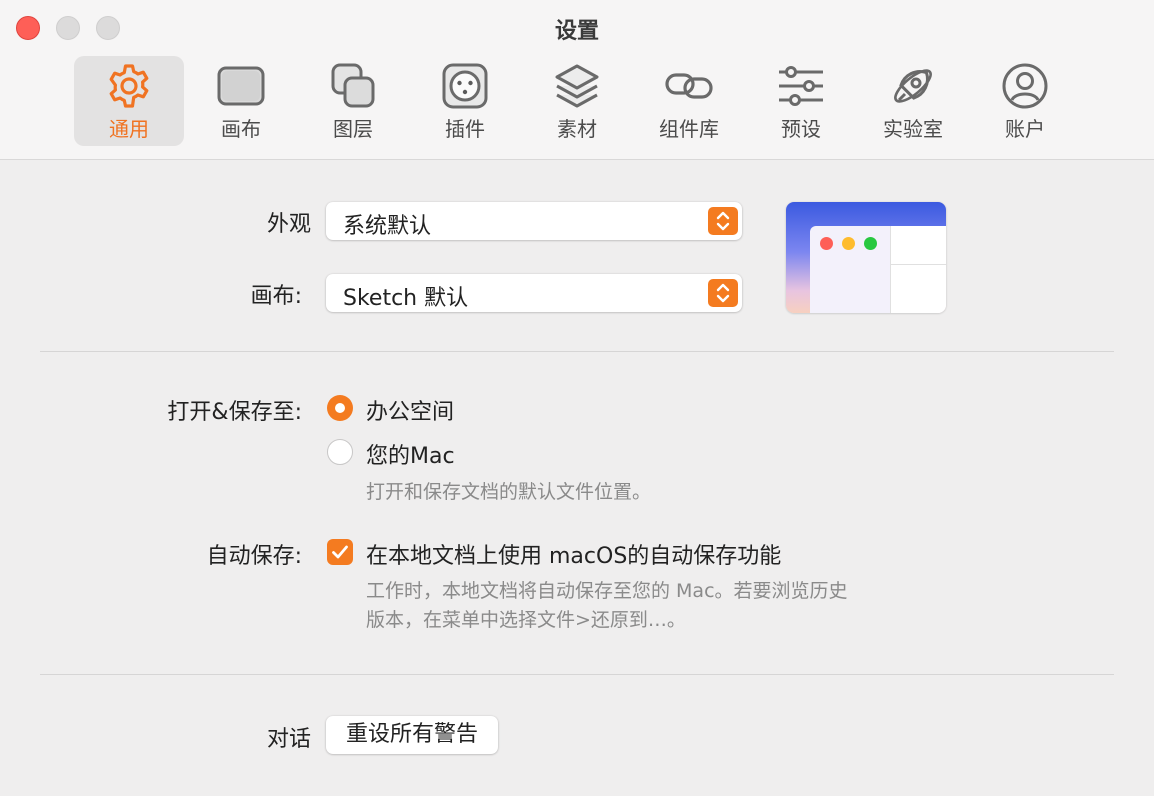 This screenshot has height=796, width=1154. What do you see at coordinates (353, 85) in the screenshot?
I see `layers-square-icon` at bounding box center [353, 85].